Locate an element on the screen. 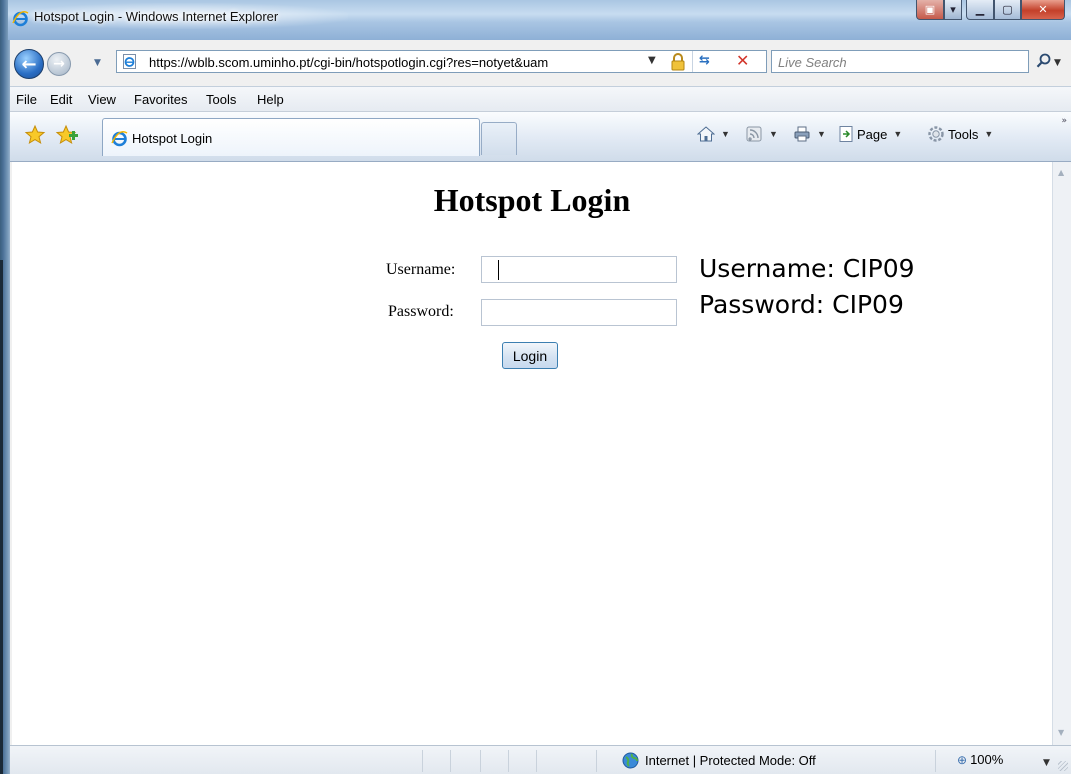 This screenshot has width=1071, height=774. login-button: Login is located at coordinates (530, 355).